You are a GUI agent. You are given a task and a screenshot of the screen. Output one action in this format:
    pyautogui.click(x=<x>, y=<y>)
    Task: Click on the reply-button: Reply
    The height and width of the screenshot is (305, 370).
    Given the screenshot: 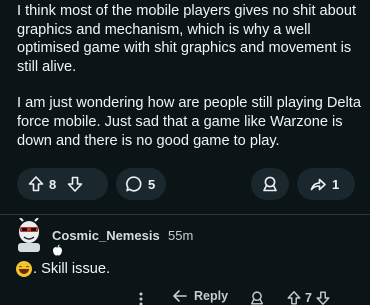 What is the action you would take?
    pyautogui.click(x=200, y=296)
    